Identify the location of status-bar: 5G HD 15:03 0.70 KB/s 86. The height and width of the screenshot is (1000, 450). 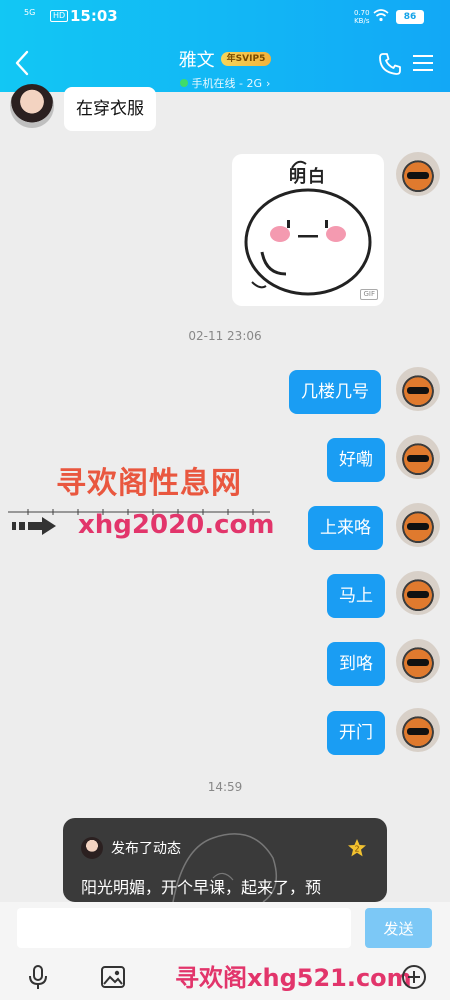
(225, 17).